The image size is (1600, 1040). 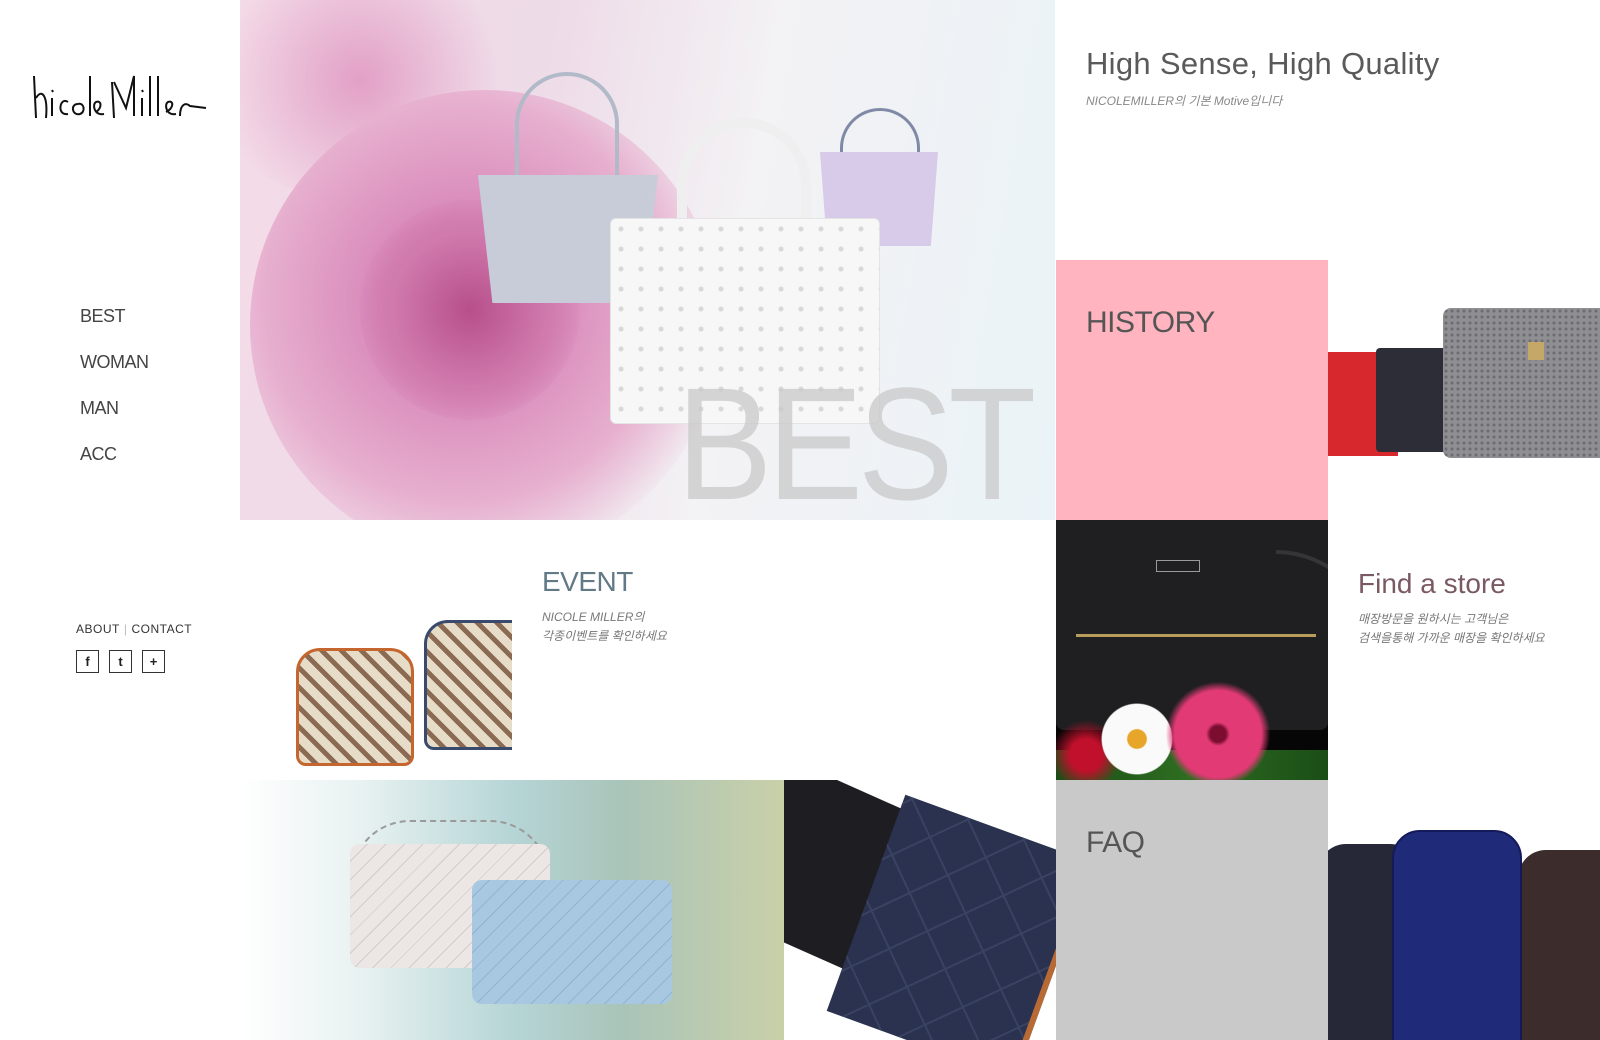 I want to click on footer-links: ABOUT | CONTACT, so click(x=134, y=629).